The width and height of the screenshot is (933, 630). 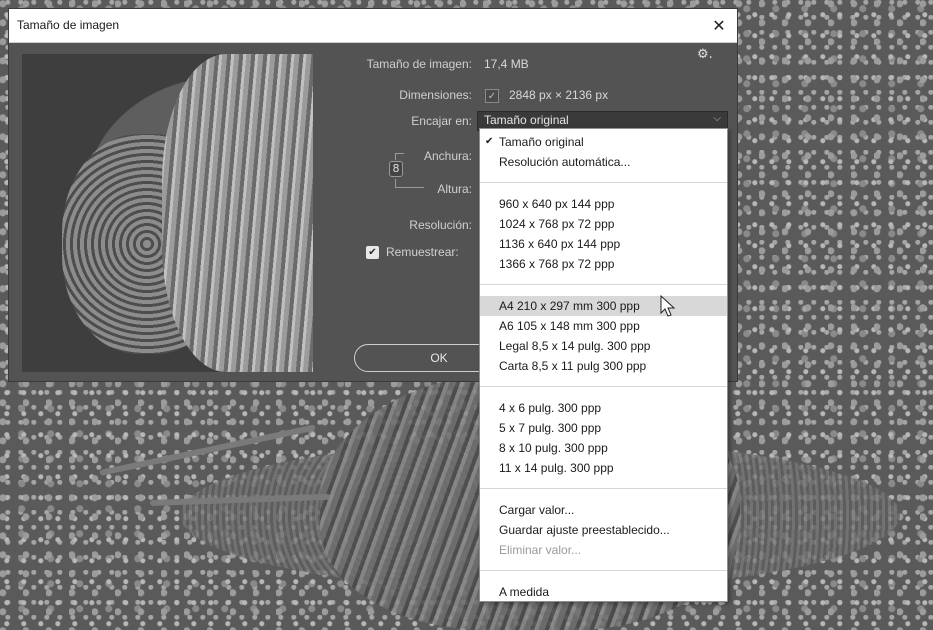 What do you see at coordinates (603, 346) in the screenshot?
I see `dropdown-item: Legal 8,5 x 14 pulg. 300 ppp` at bounding box center [603, 346].